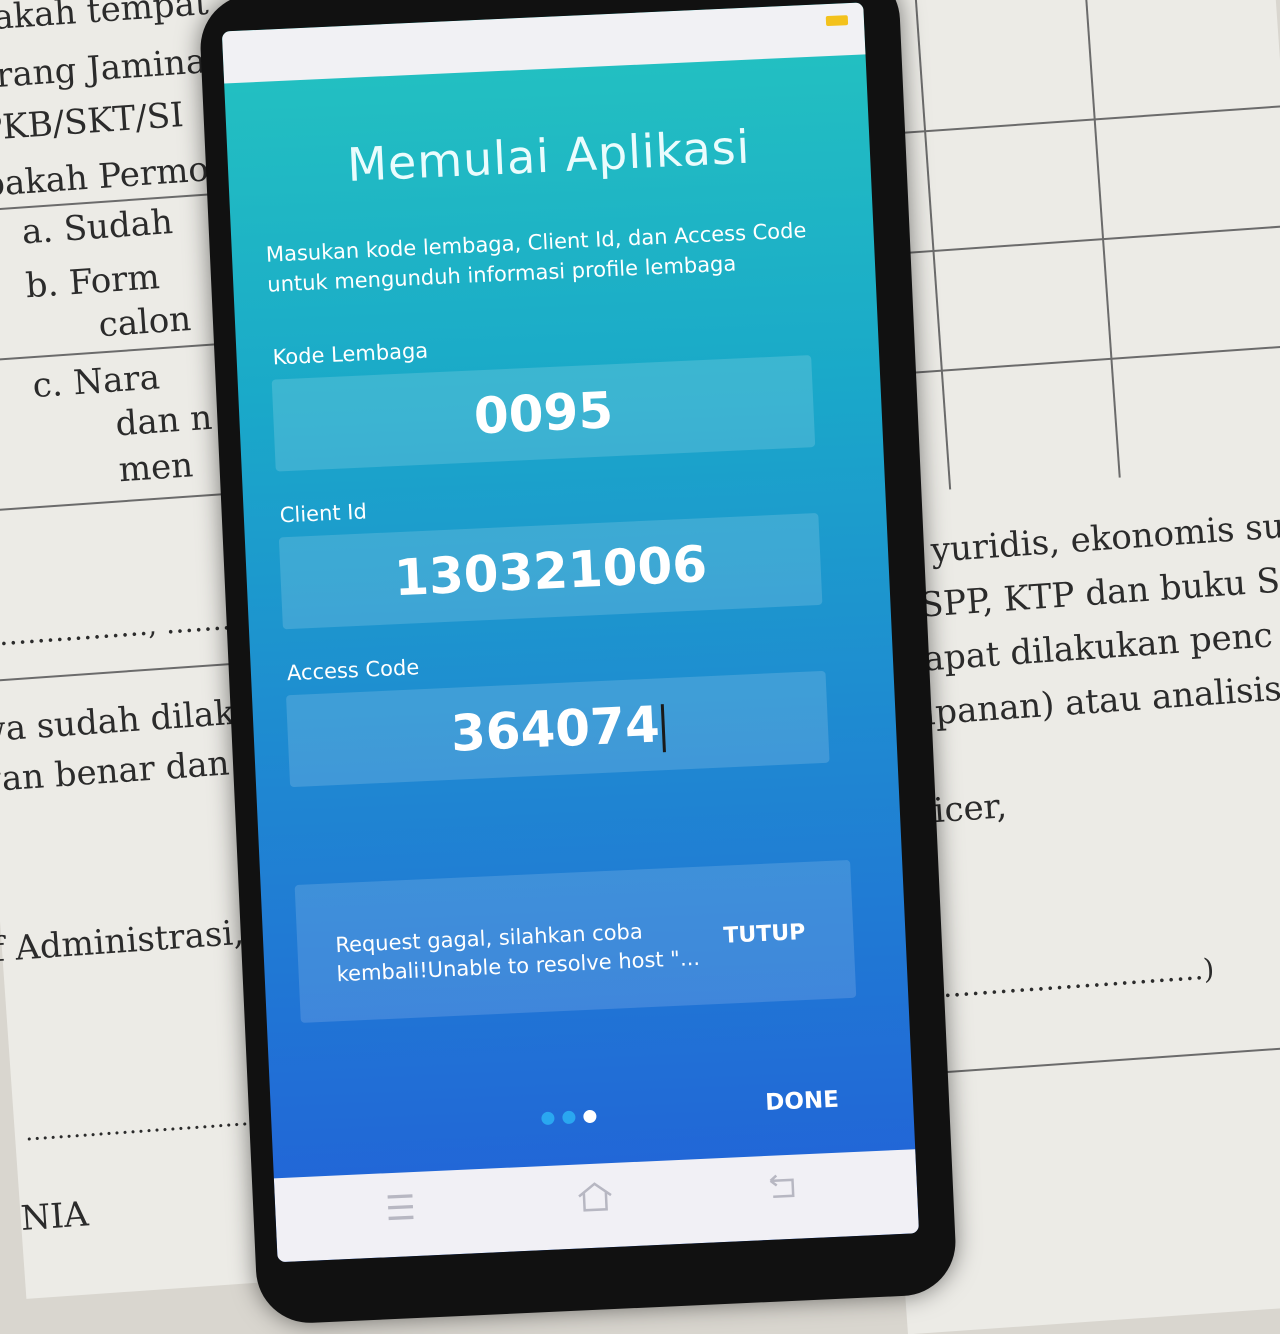 This screenshot has width=1280, height=1334. What do you see at coordinates (802, 1101) in the screenshot?
I see `done-button: DONE` at bounding box center [802, 1101].